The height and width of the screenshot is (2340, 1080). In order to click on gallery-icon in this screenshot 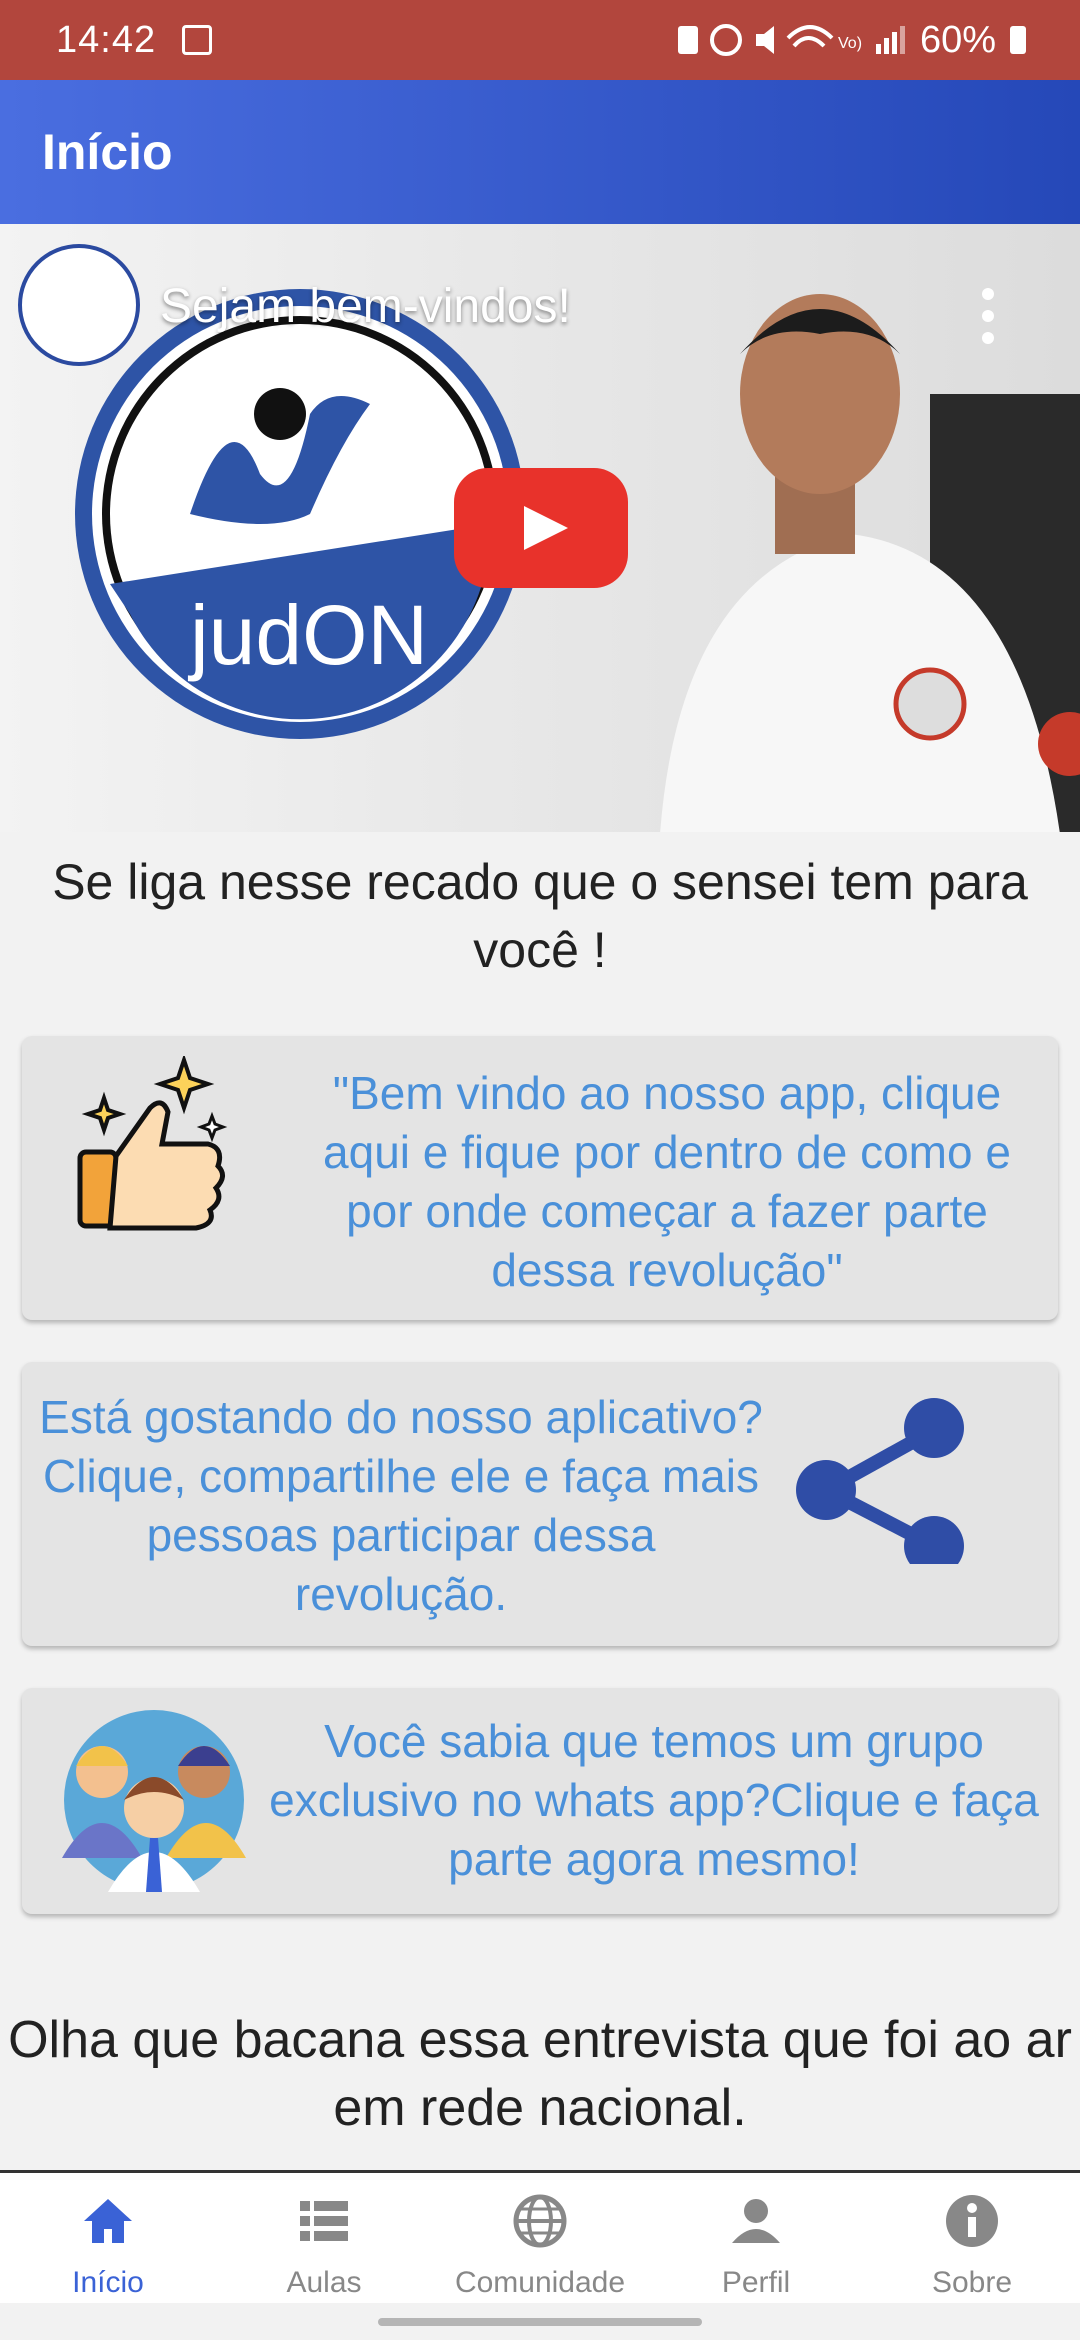, I will do `click(197, 40)`.